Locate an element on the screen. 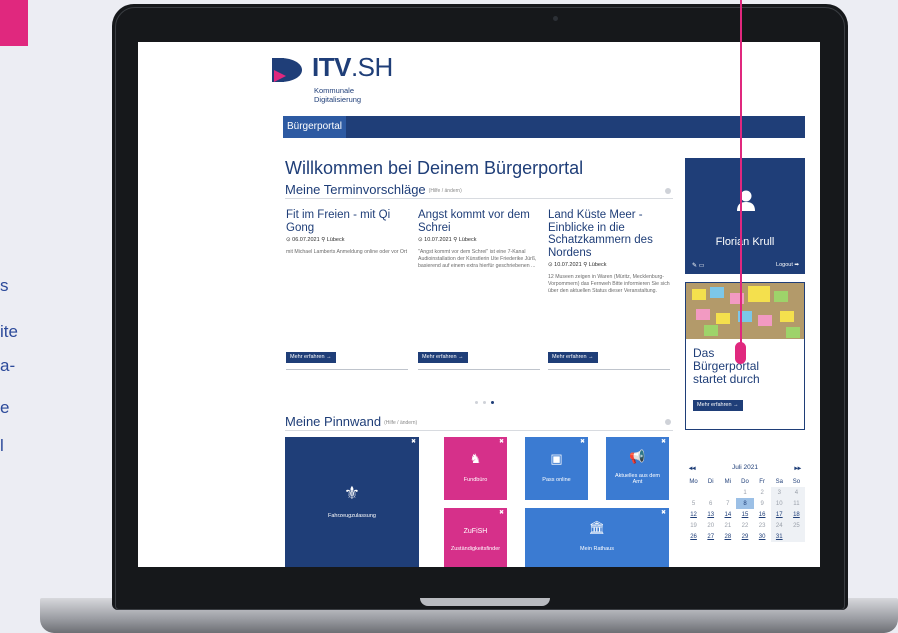 Image resolution: width=898 pixels, height=633 pixels. calendar-day: 27 is located at coordinates (710, 536).